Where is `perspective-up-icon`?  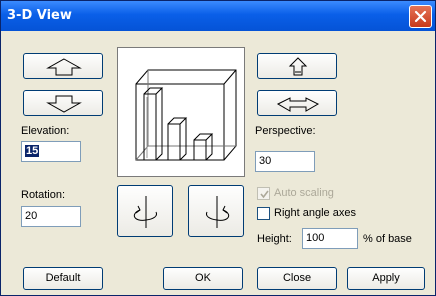
perspective-up-icon is located at coordinates (298, 66).